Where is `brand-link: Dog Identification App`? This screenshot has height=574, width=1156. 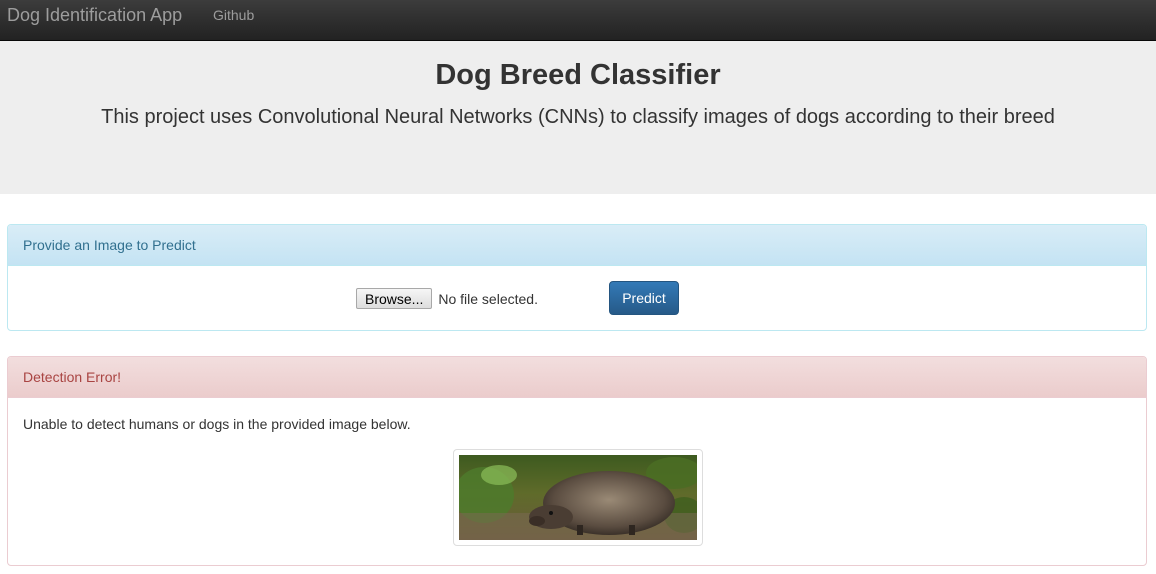
brand-link: Dog Identification App is located at coordinates (94, 15).